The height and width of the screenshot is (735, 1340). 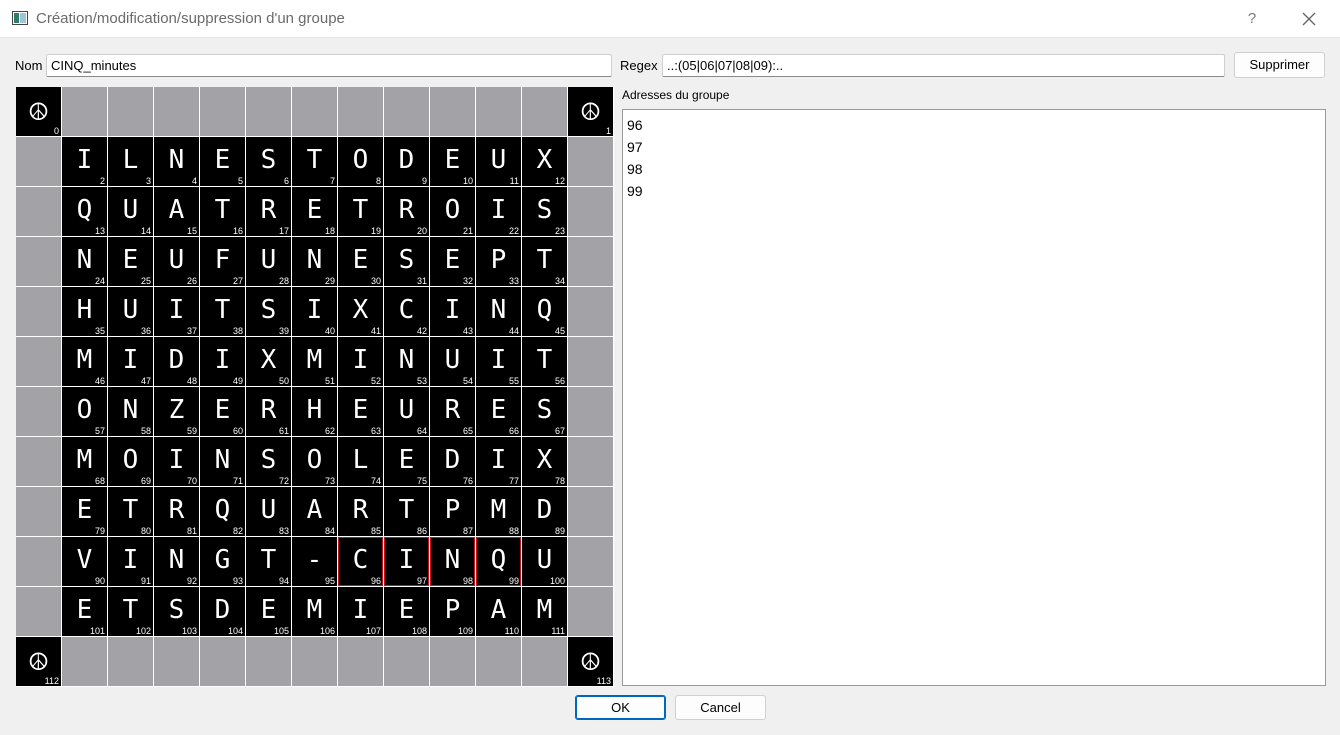 I want to click on letter-cell: O 57, so click(x=84, y=411).